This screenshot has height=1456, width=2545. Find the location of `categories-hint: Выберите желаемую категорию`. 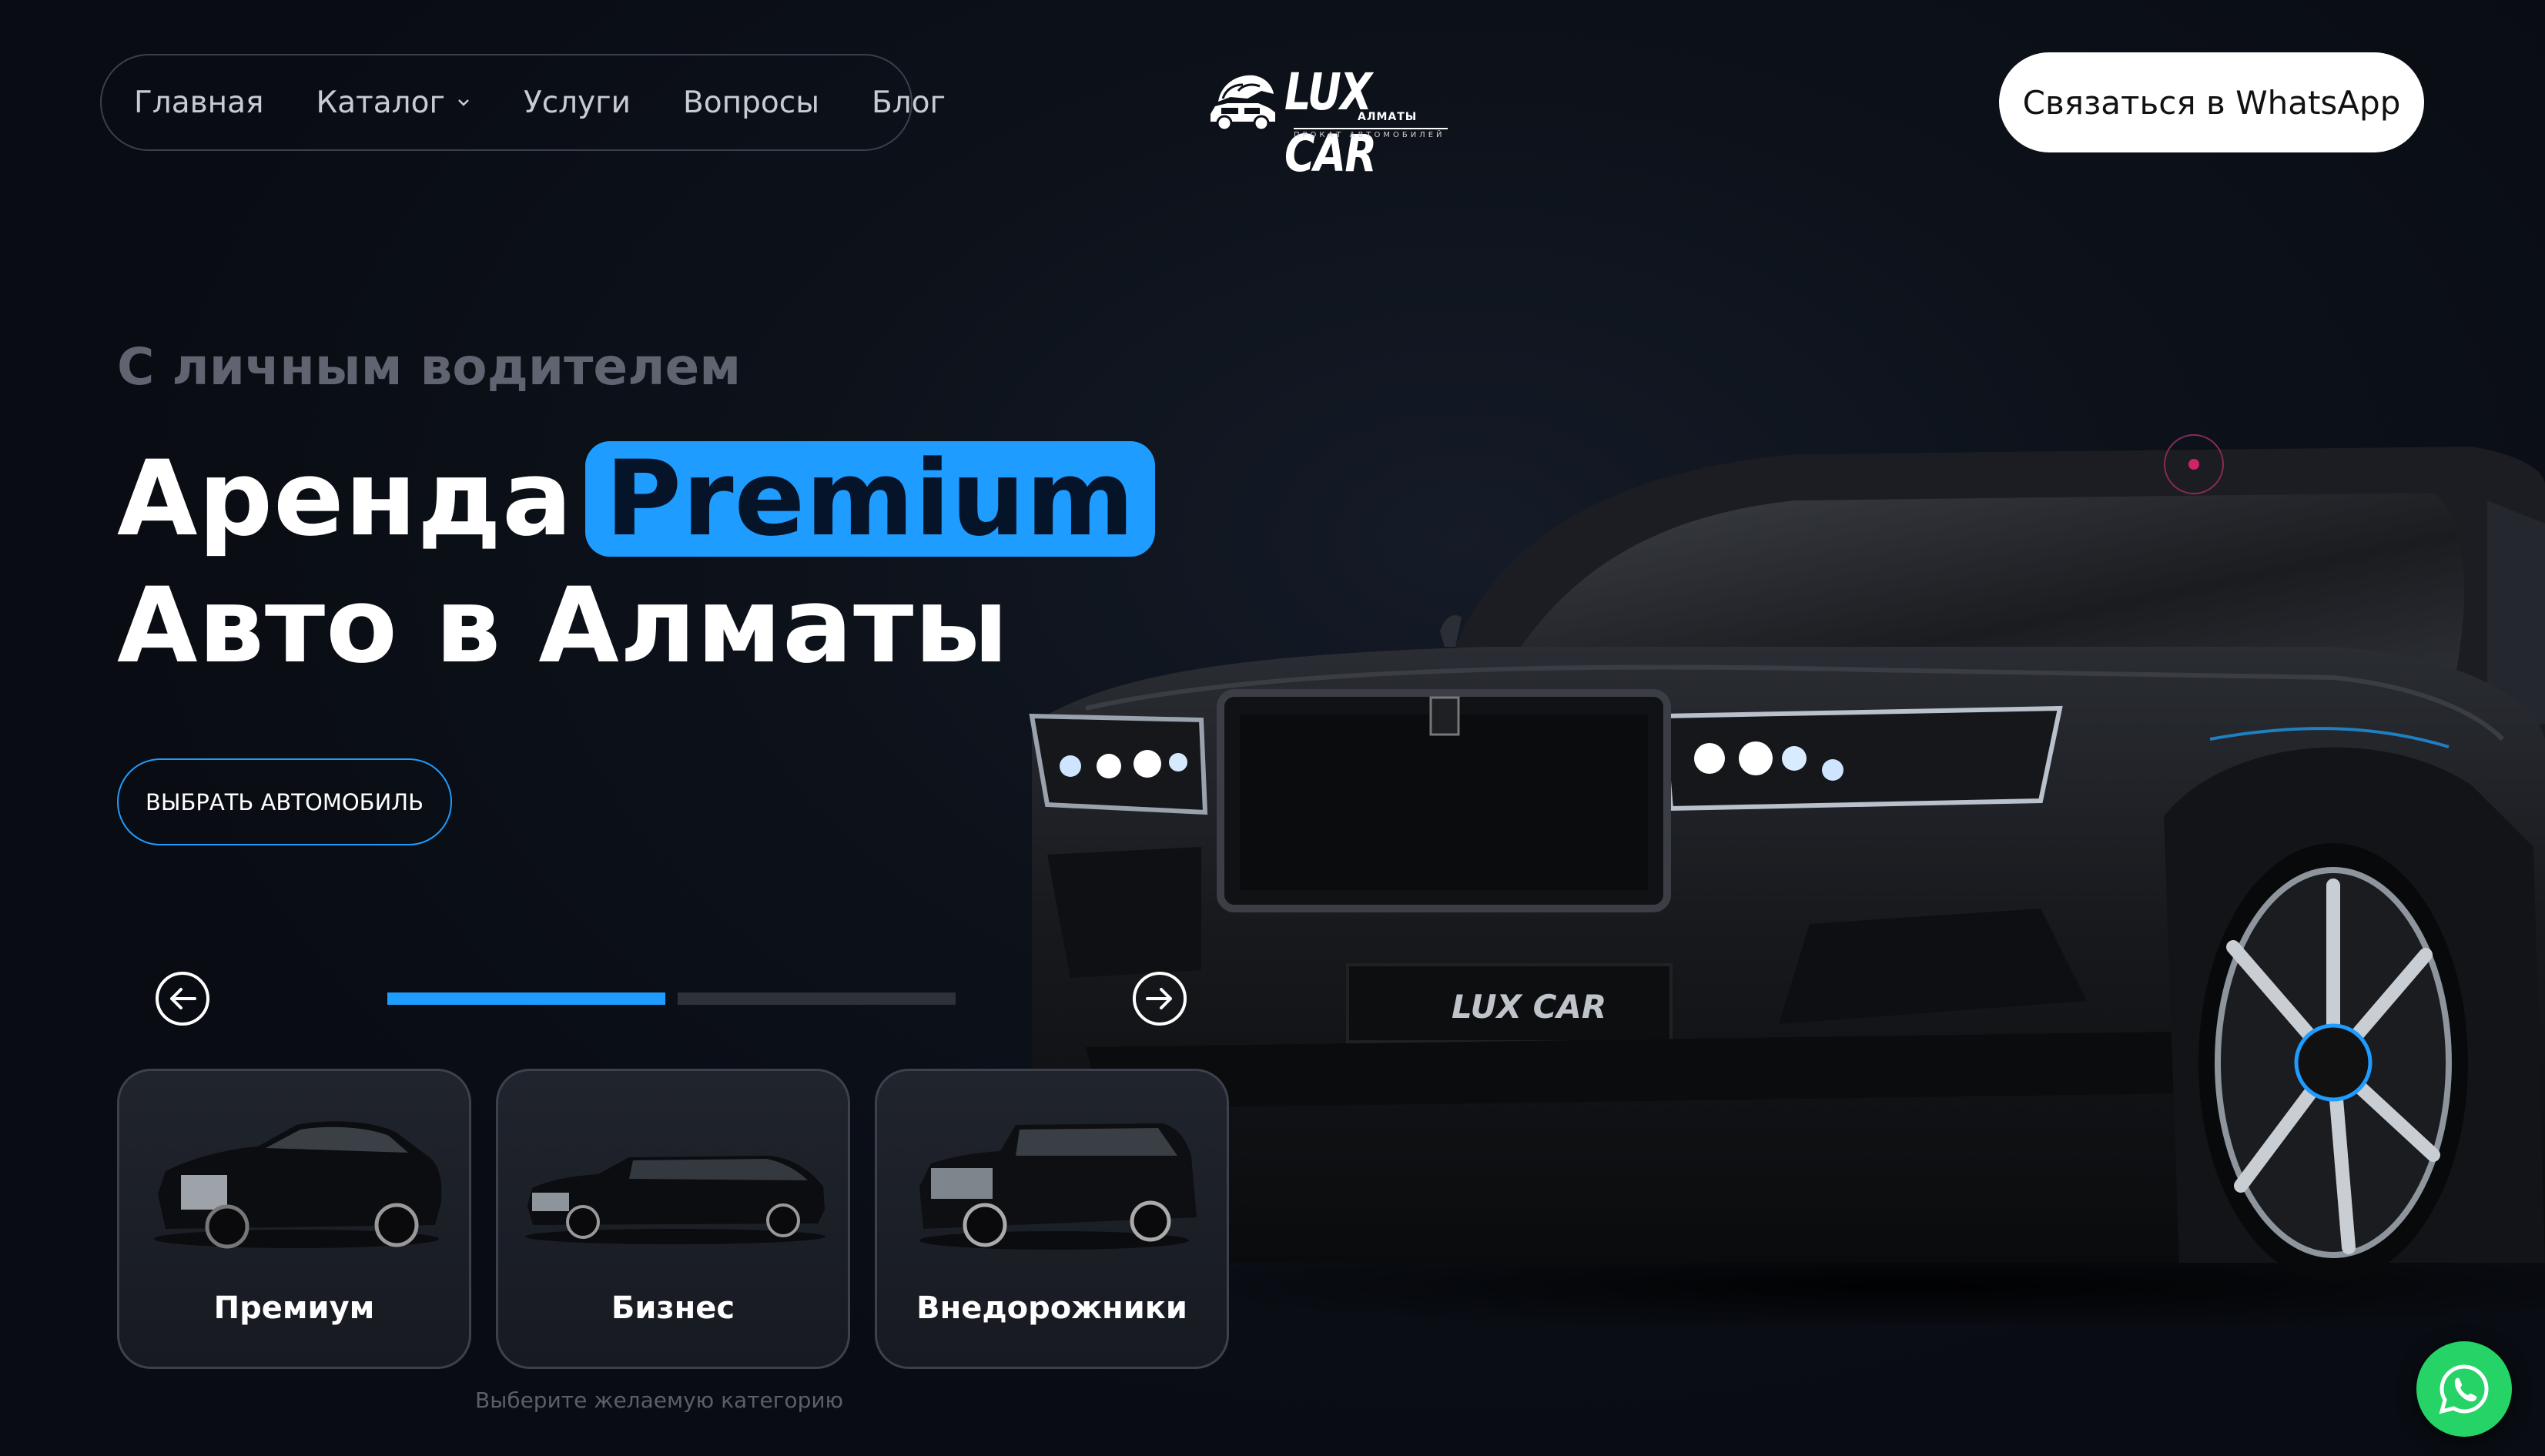

categories-hint: Выберите желаемую категорию is located at coordinates (659, 1400).